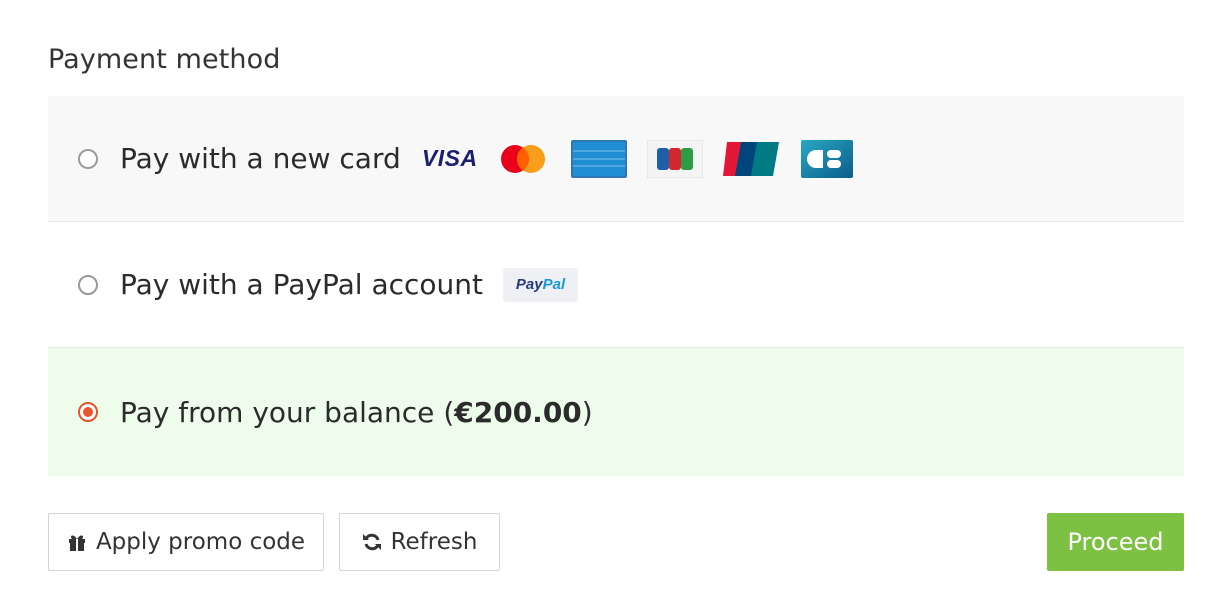 Image resolution: width=1231 pixels, height=609 pixels. I want to click on american-express-icon, so click(598, 158).